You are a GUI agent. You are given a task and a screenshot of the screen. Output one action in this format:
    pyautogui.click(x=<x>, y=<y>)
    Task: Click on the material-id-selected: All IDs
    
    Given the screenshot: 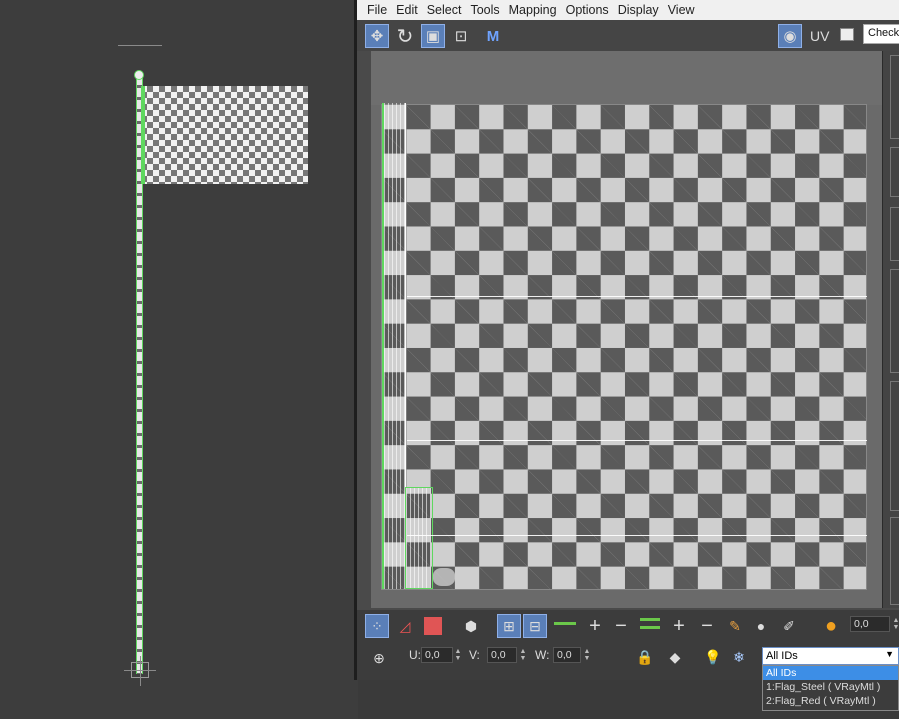 What is the action you would take?
    pyautogui.click(x=782, y=656)
    